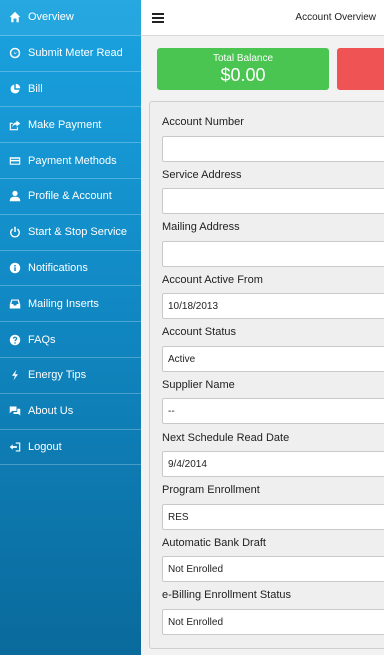  What do you see at coordinates (42, 339) in the screenshot?
I see `sidebar-item-label: FAQs` at bounding box center [42, 339].